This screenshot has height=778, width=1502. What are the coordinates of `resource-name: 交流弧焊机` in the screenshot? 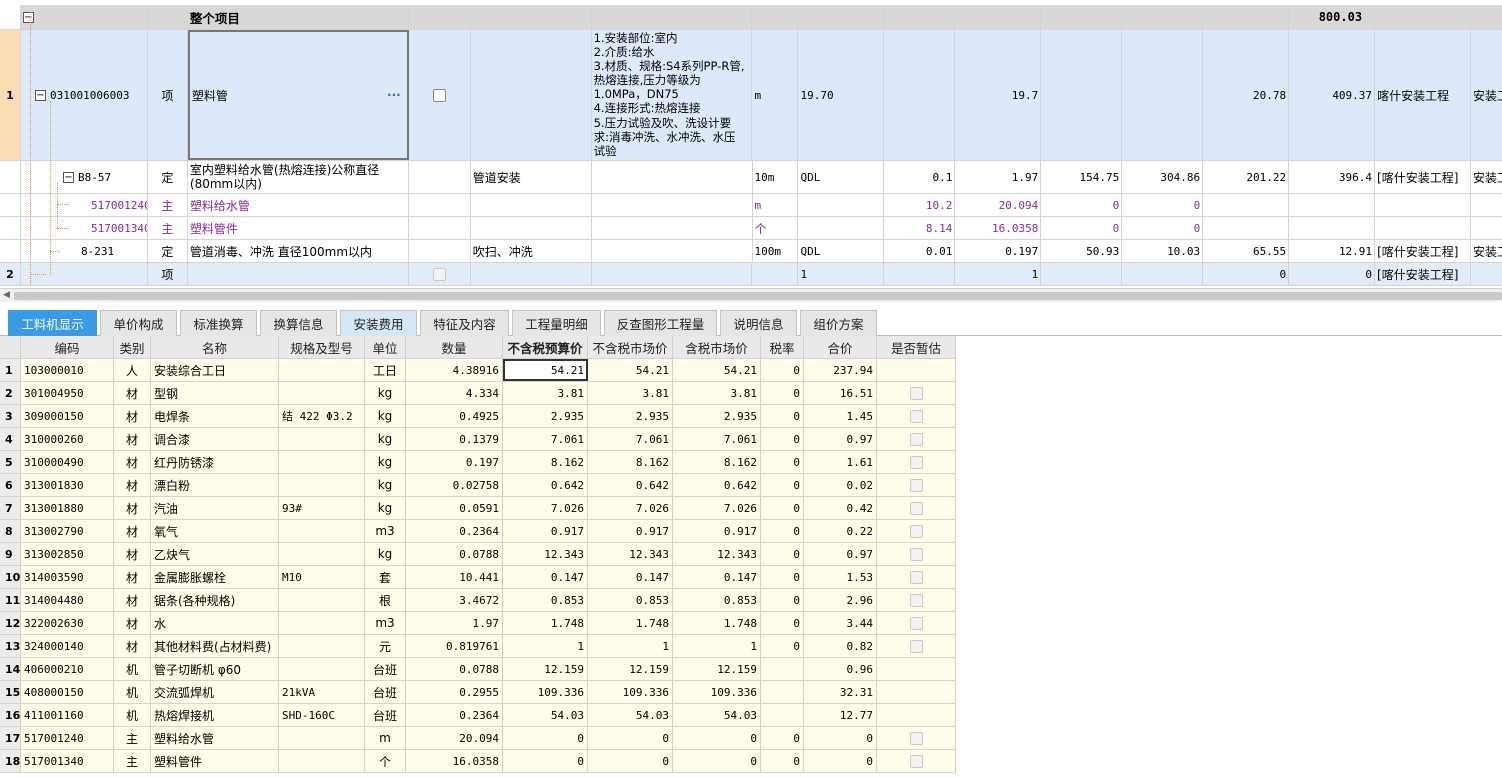 It's located at (215, 692).